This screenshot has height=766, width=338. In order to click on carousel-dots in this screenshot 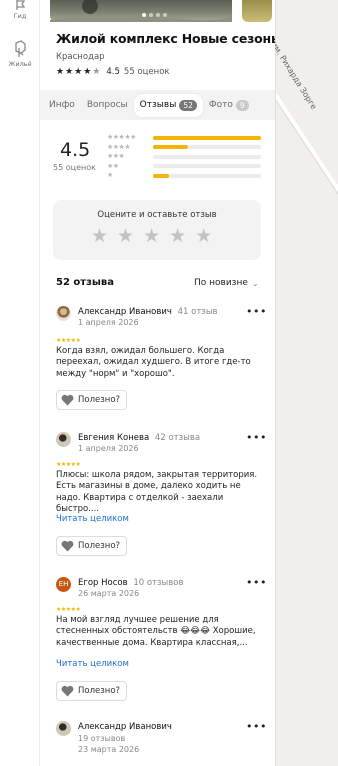, I will do `click(154, 15)`.